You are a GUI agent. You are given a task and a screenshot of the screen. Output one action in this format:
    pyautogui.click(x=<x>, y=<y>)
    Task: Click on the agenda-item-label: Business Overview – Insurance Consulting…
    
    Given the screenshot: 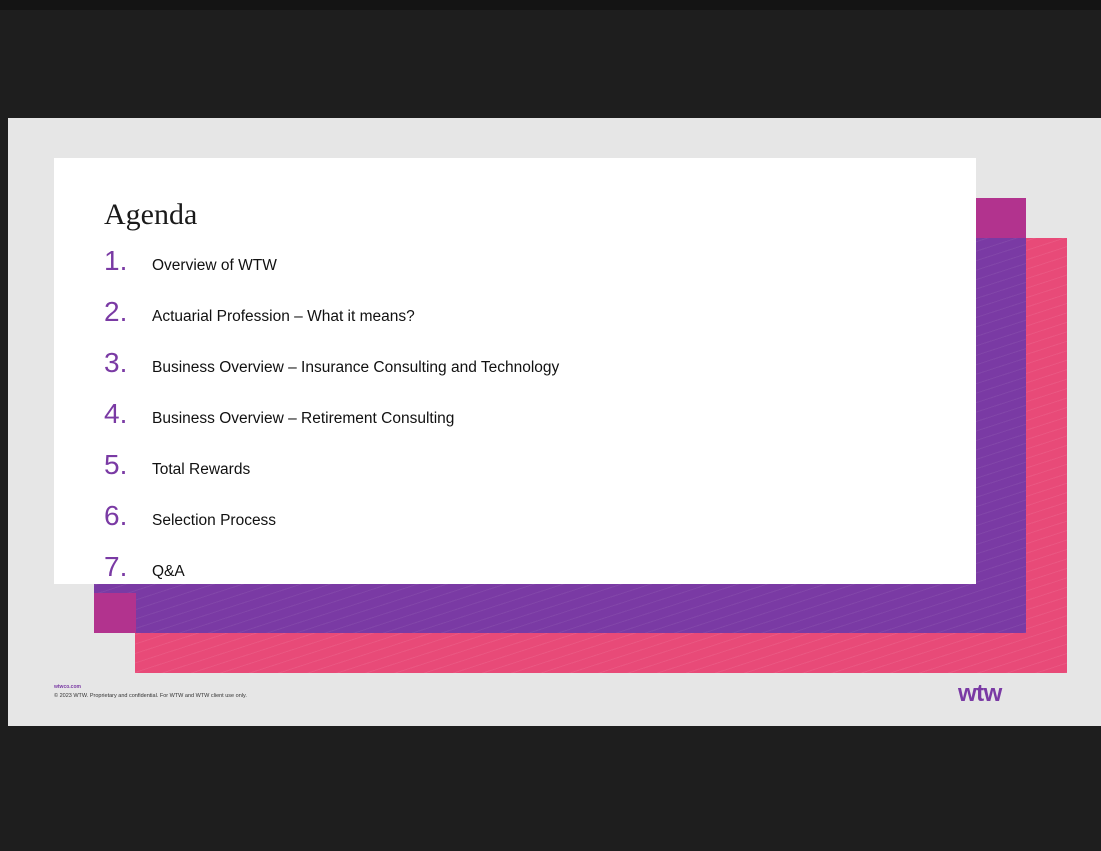 What is the action you would take?
    pyautogui.click(x=356, y=367)
    